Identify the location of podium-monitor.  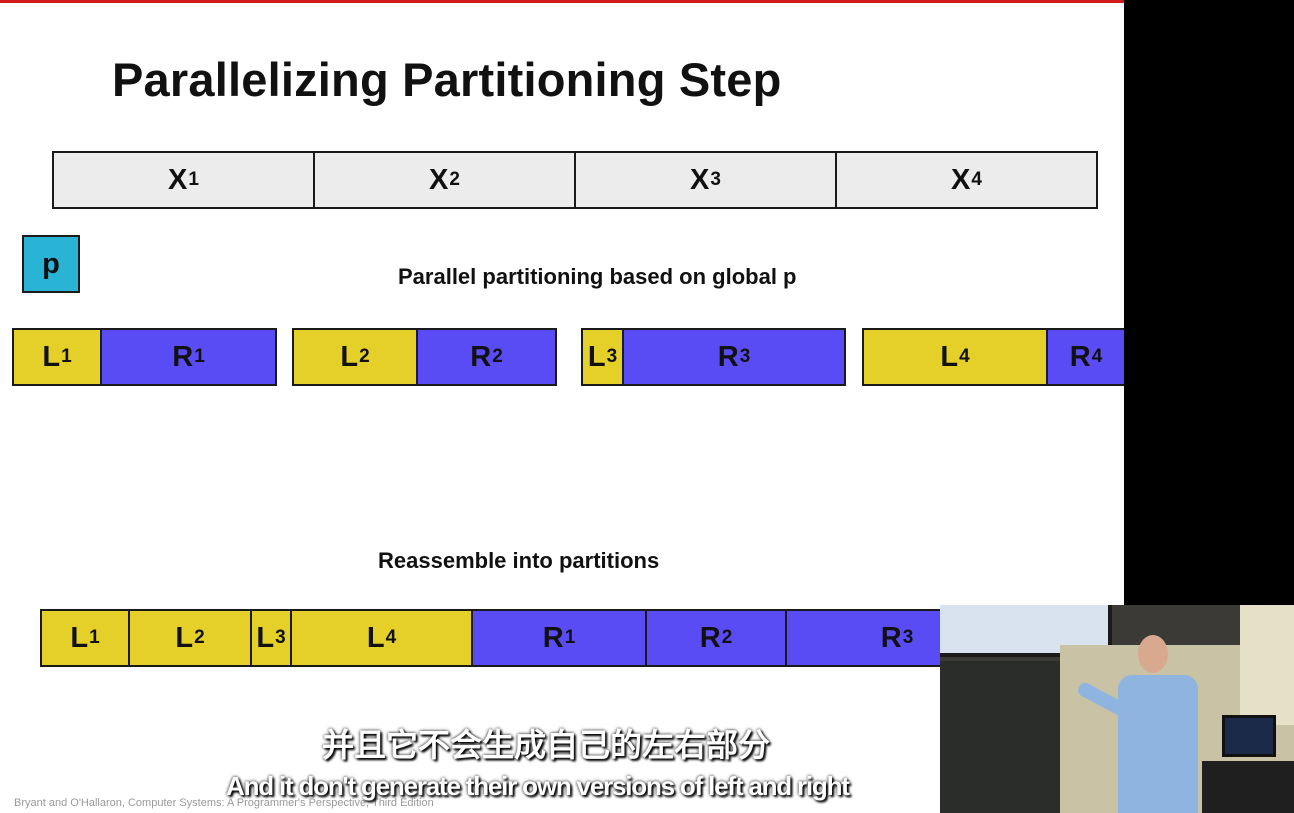
(1249, 736).